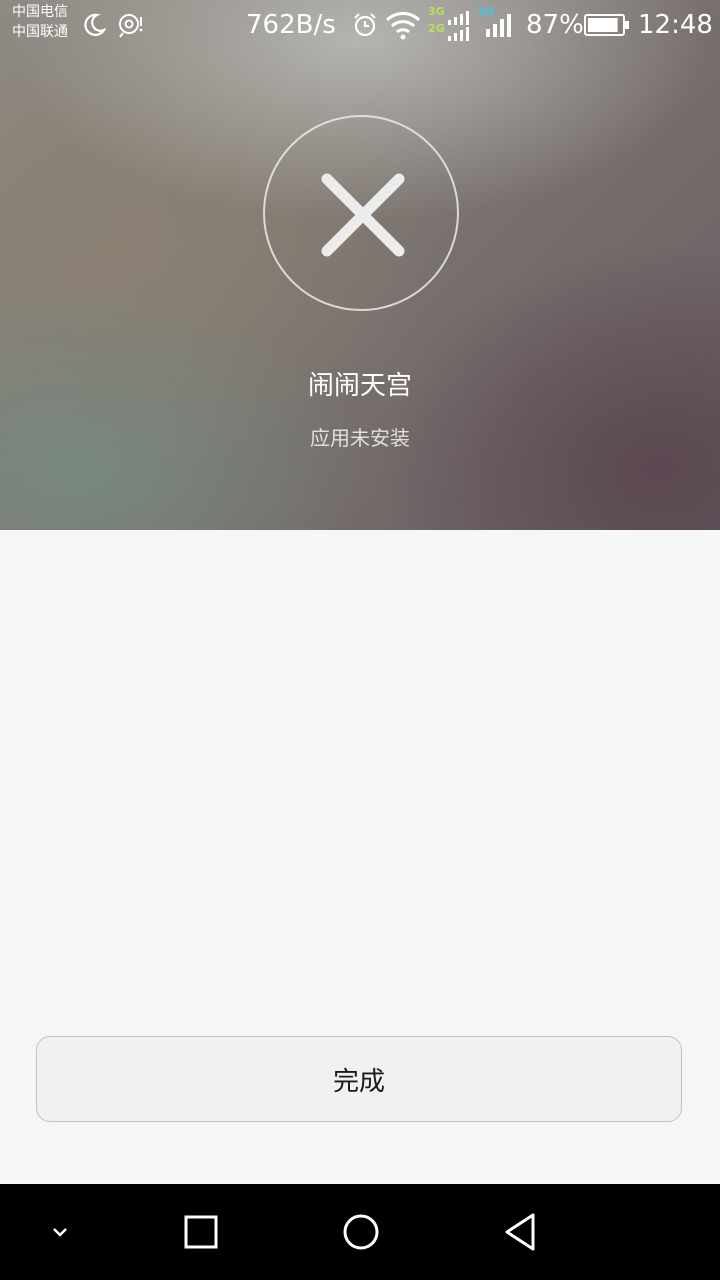 The image size is (720, 1280). What do you see at coordinates (359, 1079) in the screenshot?
I see `done-button: 完成` at bounding box center [359, 1079].